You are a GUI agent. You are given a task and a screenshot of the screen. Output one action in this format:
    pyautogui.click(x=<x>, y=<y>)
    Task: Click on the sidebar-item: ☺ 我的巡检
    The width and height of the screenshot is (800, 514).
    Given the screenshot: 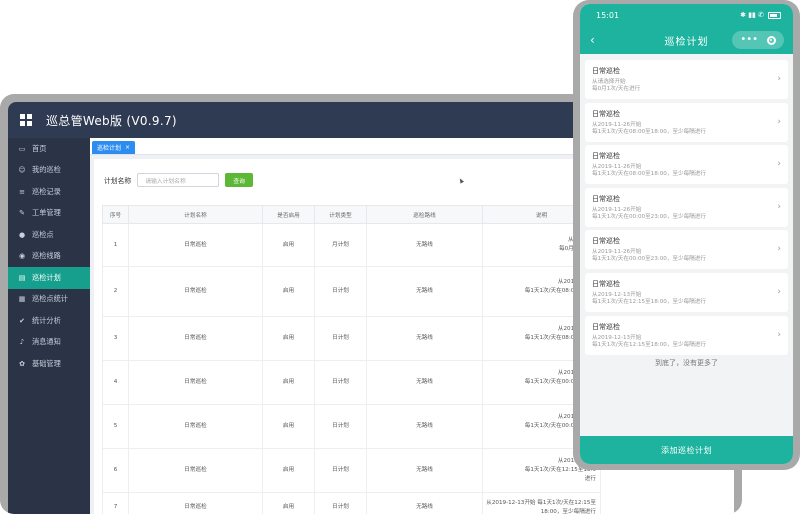 What is the action you would take?
    pyautogui.click(x=49, y=171)
    